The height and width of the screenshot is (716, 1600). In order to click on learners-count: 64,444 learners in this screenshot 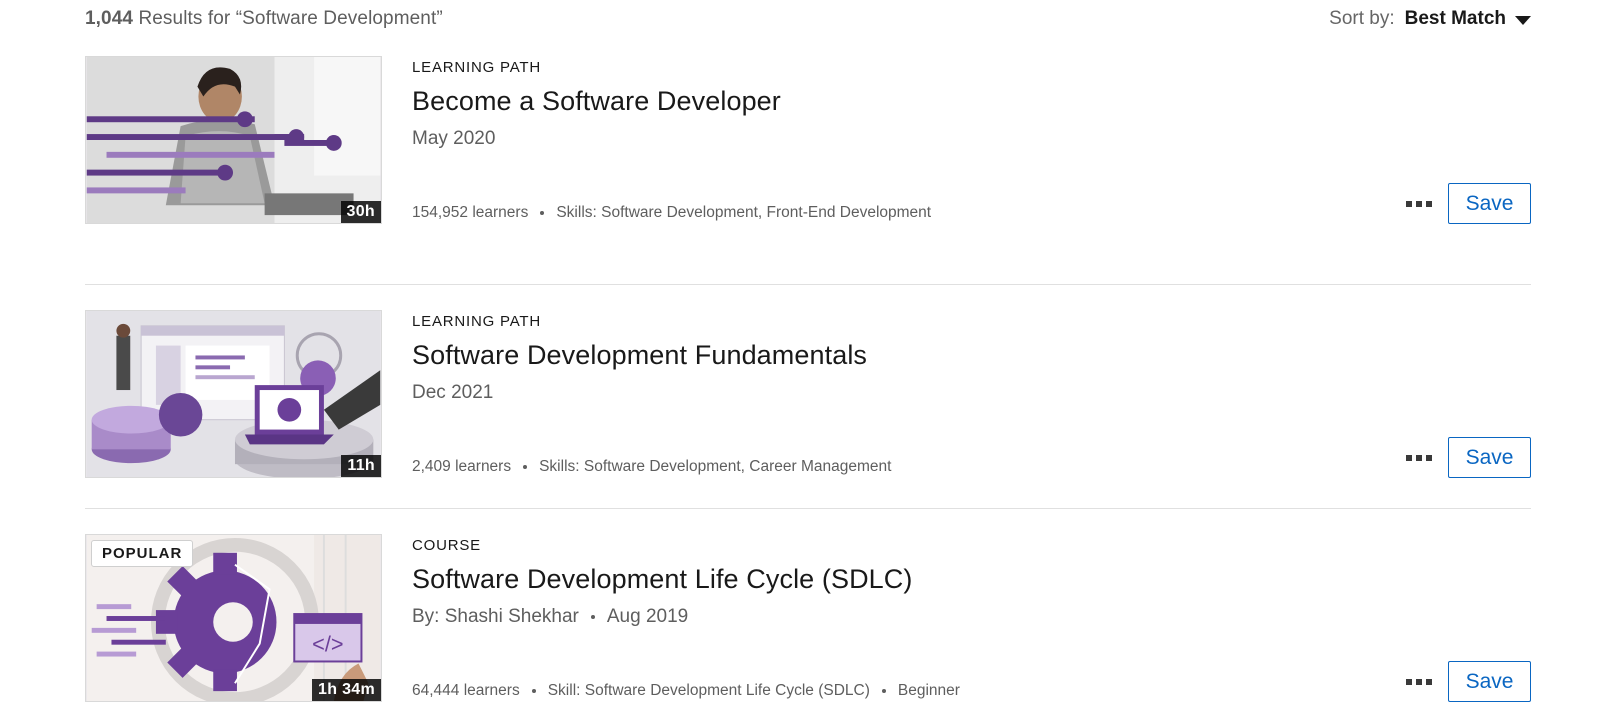, I will do `click(466, 690)`.